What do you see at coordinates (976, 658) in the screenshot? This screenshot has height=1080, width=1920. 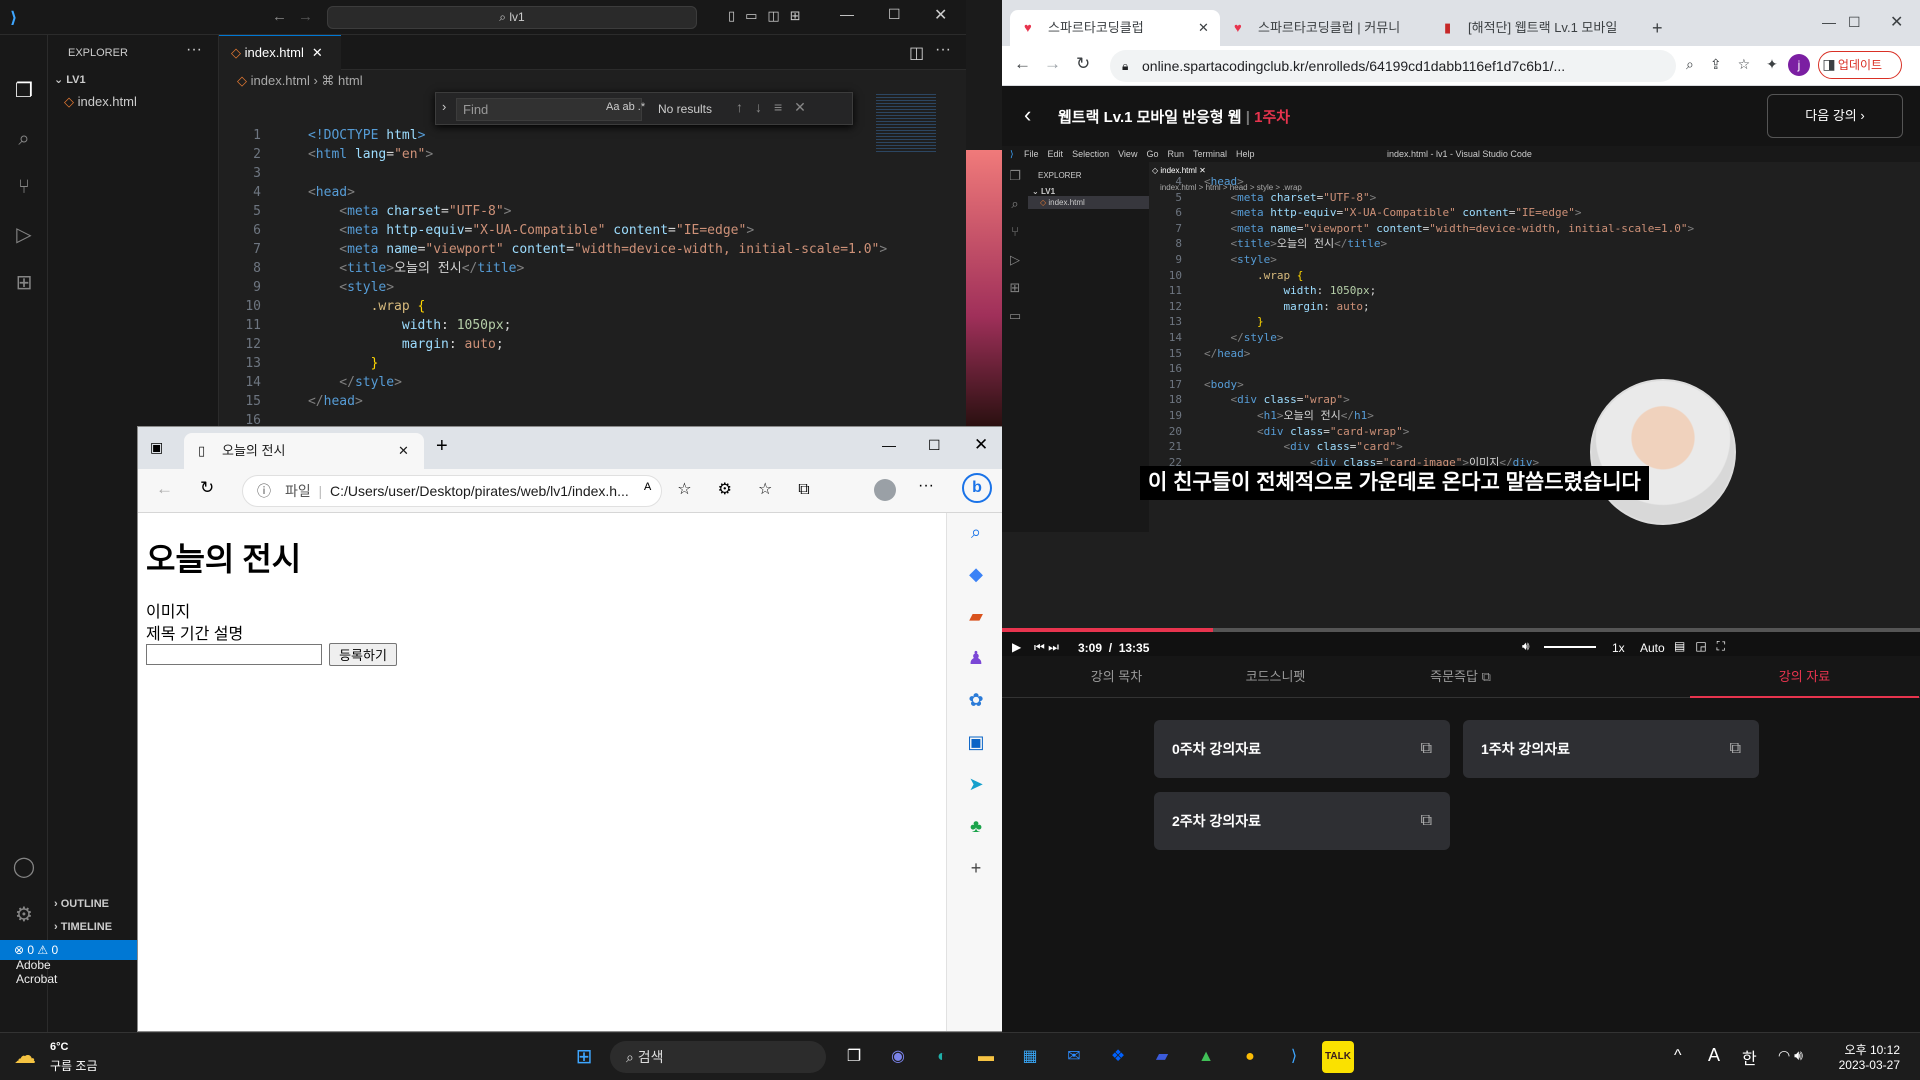 I see `games-icon: ♟` at bounding box center [976, 658].